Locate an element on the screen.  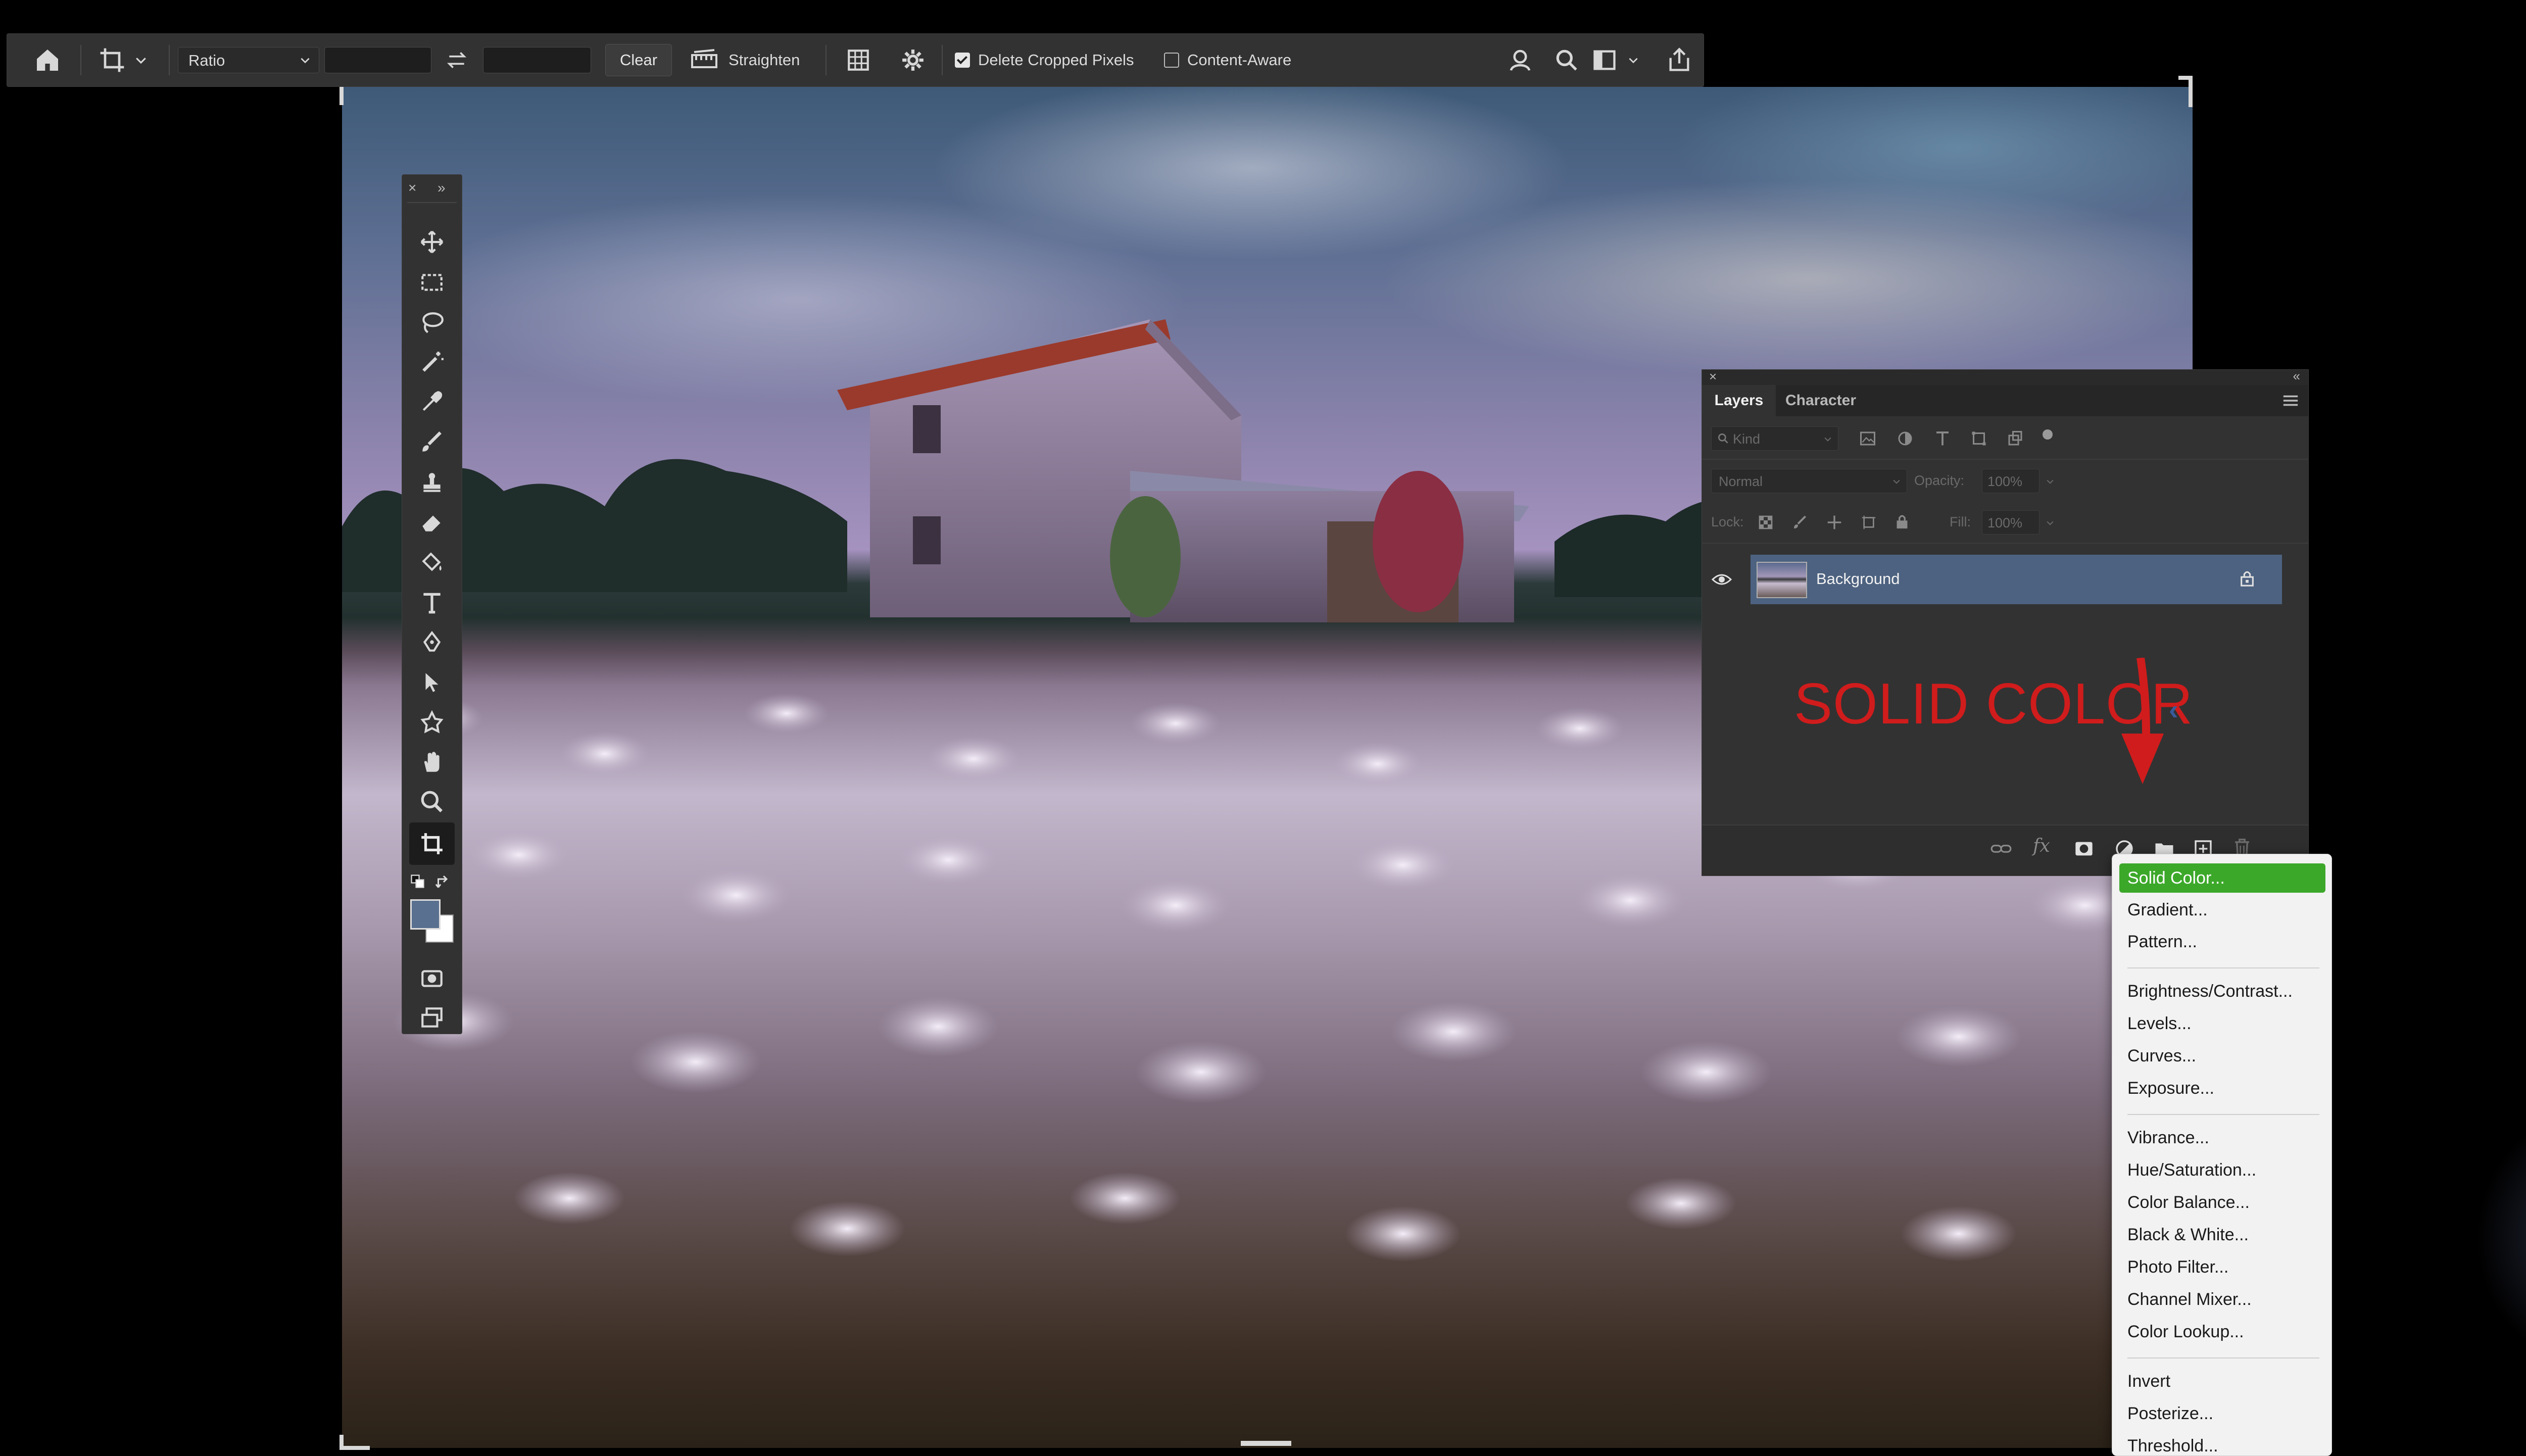
workspace-icon is located at coordinates (1615, 60).